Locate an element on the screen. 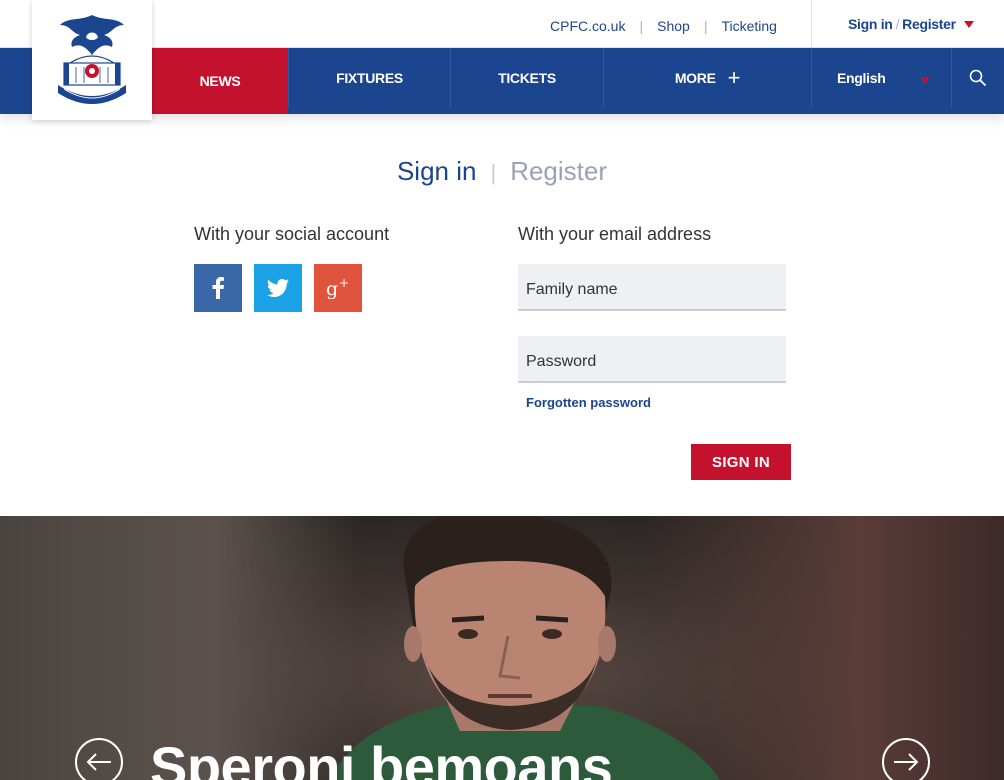 Image resolution: width=1004 pixels, height=780 pixels. nav-news: NEWS is located at coordinates (220, 81).